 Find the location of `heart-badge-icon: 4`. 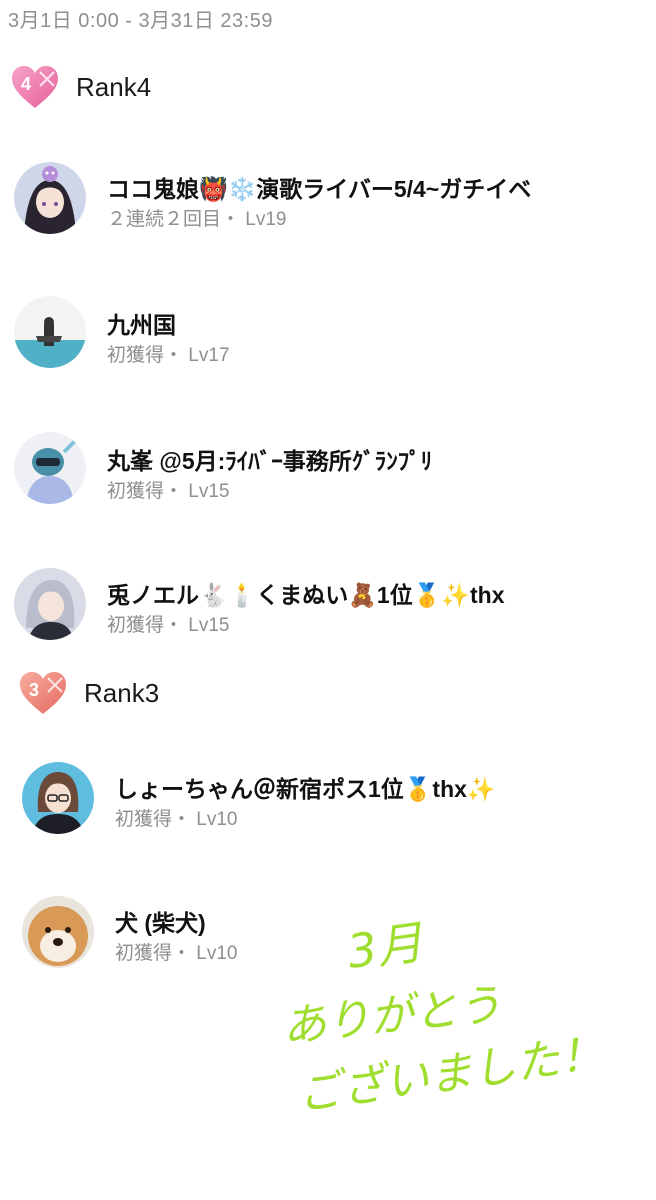

heart-badge-icon: 4 is located at coordinates (35, 87).